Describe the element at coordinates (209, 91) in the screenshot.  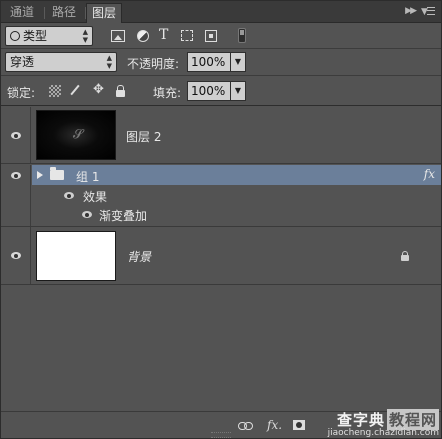
I see `fill-input: 100%` at that location.